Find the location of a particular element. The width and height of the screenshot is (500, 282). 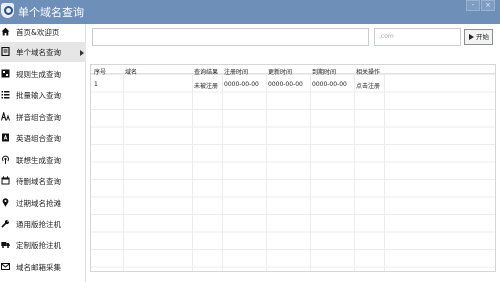

cell-registered: 0000-00-00 is located at coordinates (241, 84).